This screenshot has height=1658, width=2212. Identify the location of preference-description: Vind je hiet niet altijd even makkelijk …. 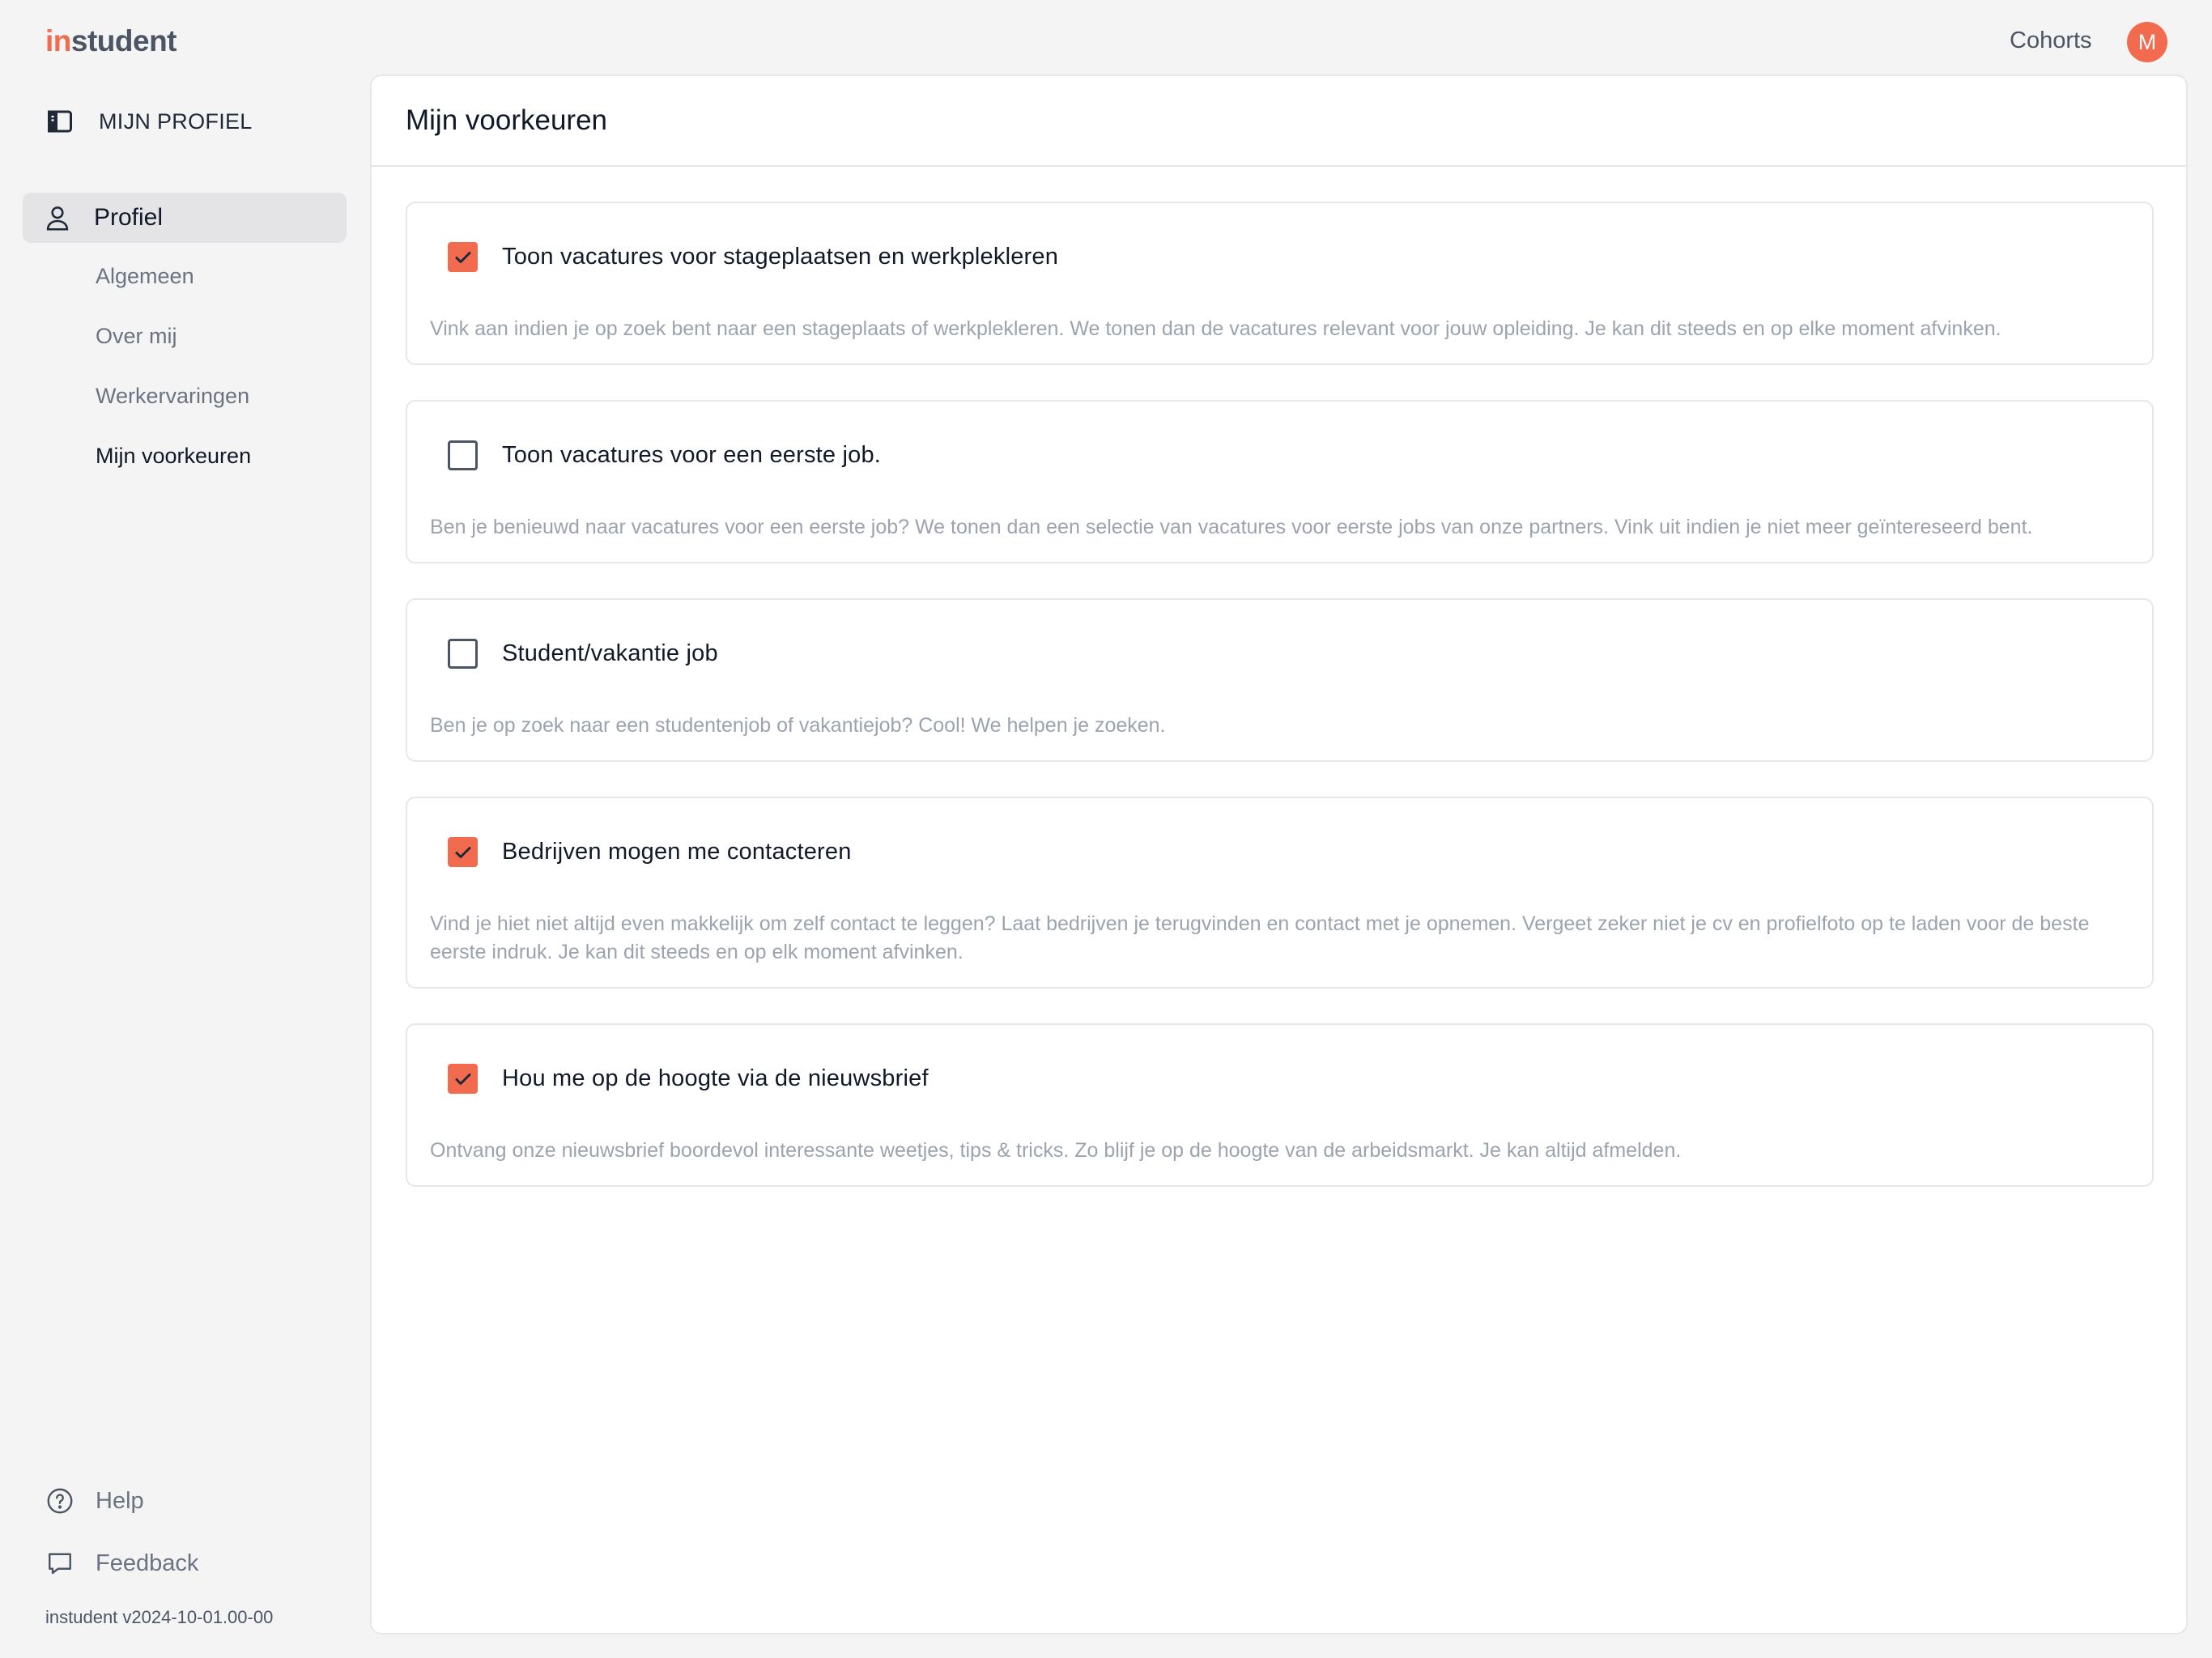
(1260, 937).